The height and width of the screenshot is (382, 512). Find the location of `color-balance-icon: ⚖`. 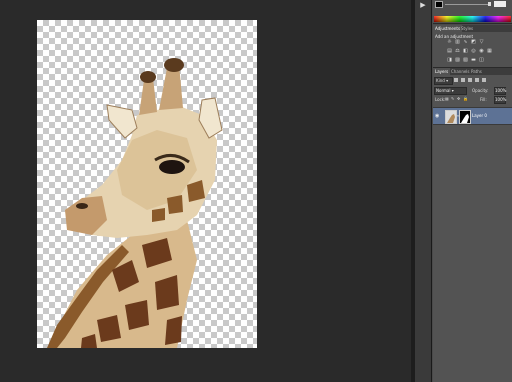

color-balance-icon: ⚖ is located at coordinates (457, 51).